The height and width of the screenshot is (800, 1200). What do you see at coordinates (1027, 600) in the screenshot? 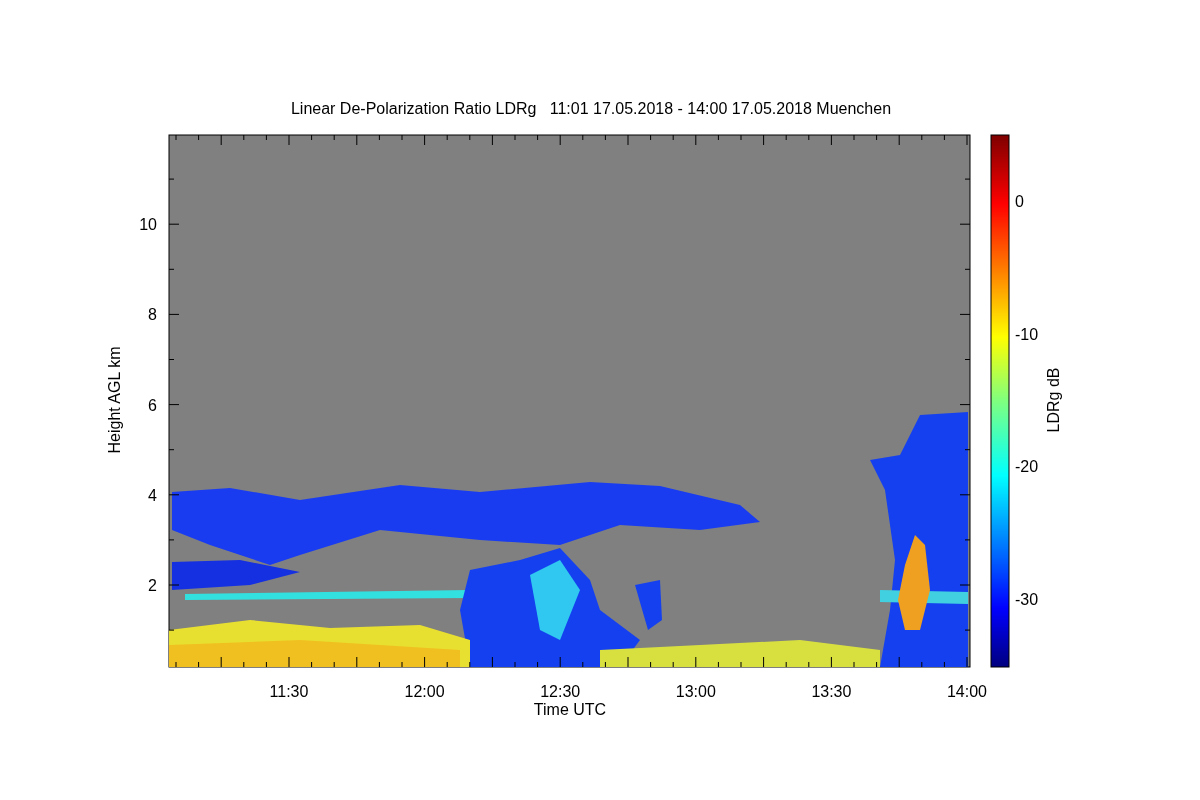
I see `colorbar-tick-label: -30` at bounding box center [1027, 600].